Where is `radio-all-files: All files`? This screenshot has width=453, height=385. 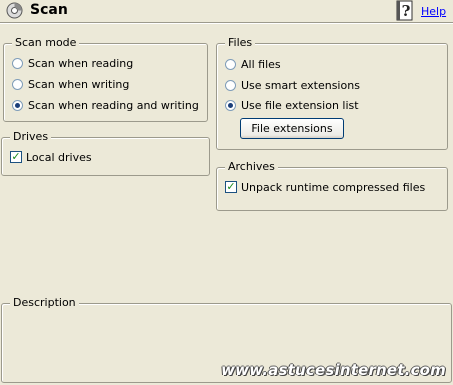 radio-all-files: All files is located at coordinates (253, 64).